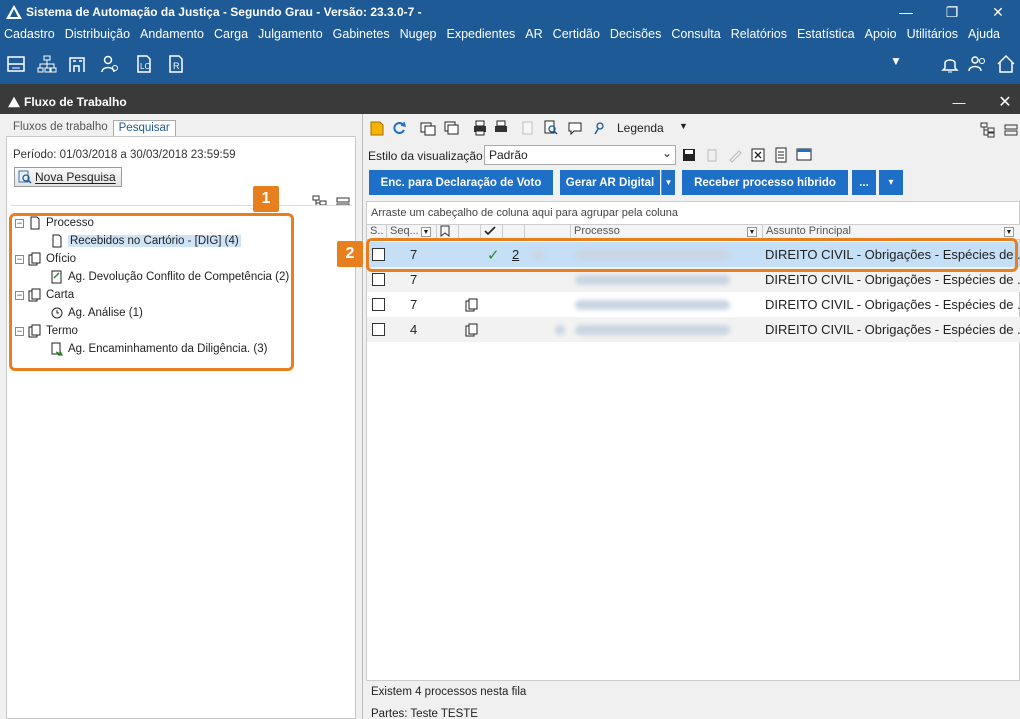 The image size is (1020, 719). I want to click on close-icon: ✕, so click(997, 12).